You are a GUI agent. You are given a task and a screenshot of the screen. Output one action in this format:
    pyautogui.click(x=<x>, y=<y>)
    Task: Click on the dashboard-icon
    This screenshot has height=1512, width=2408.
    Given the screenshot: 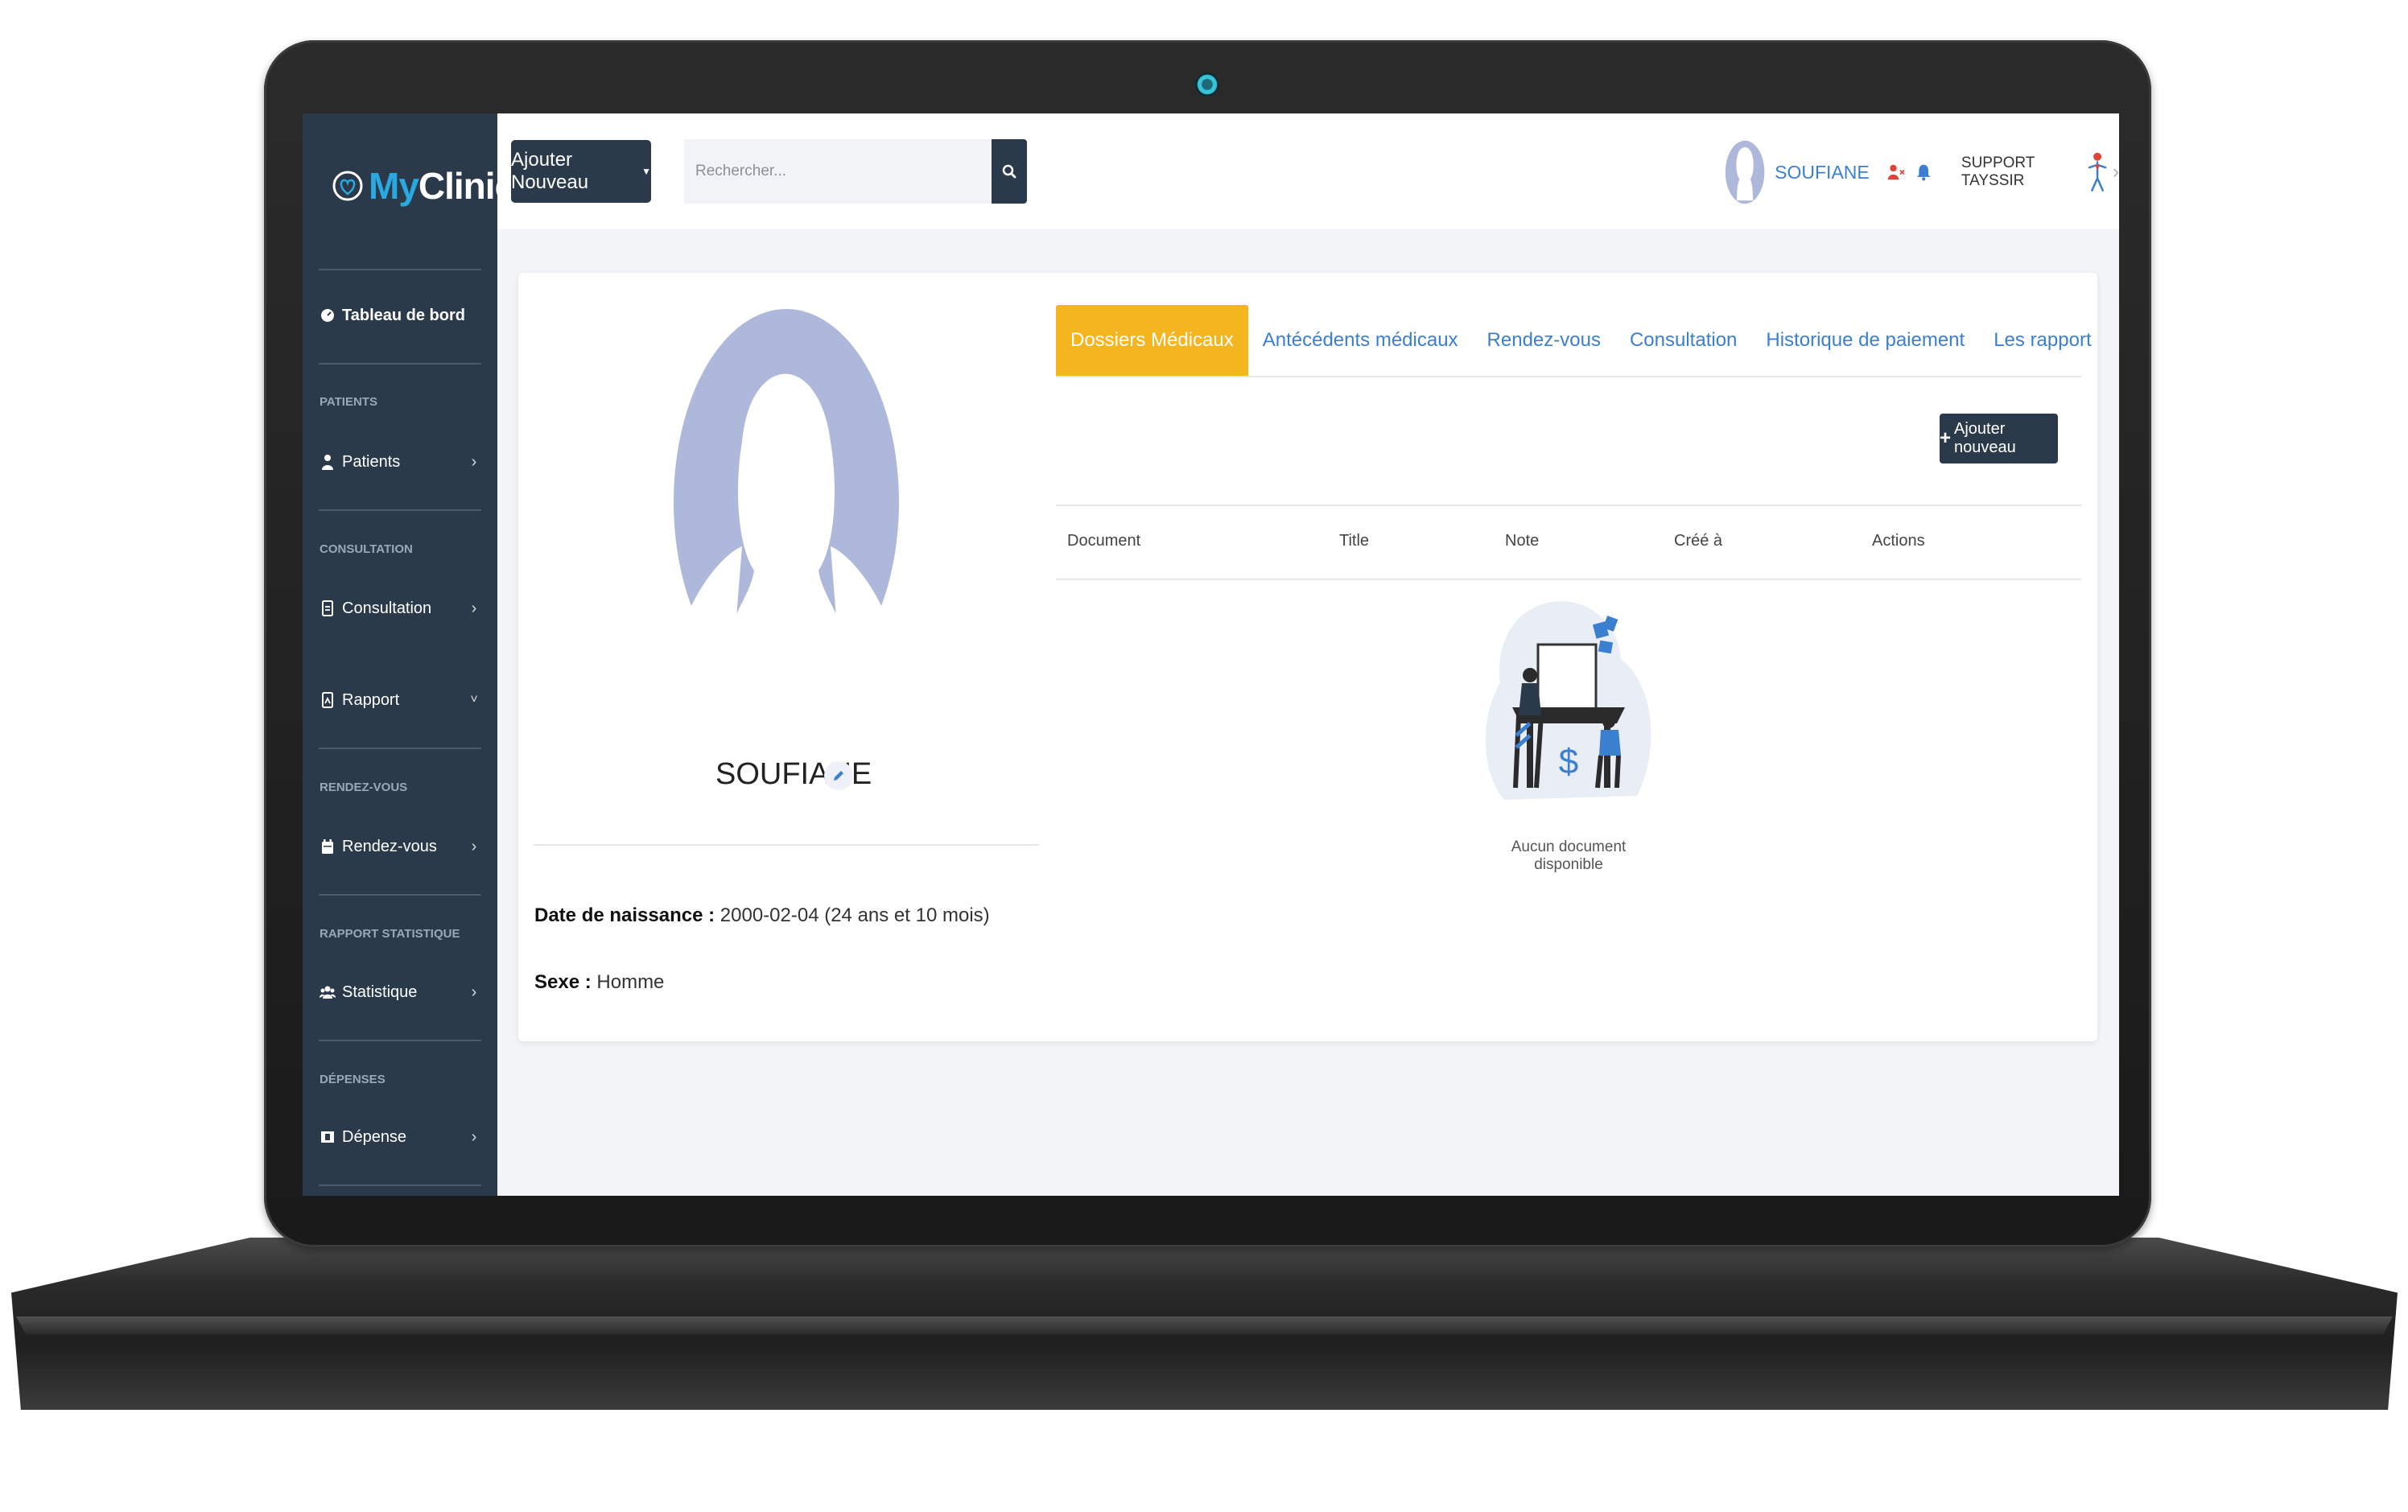 What is the action you would take?
    pyautogui.click(x=328, y=315)
    